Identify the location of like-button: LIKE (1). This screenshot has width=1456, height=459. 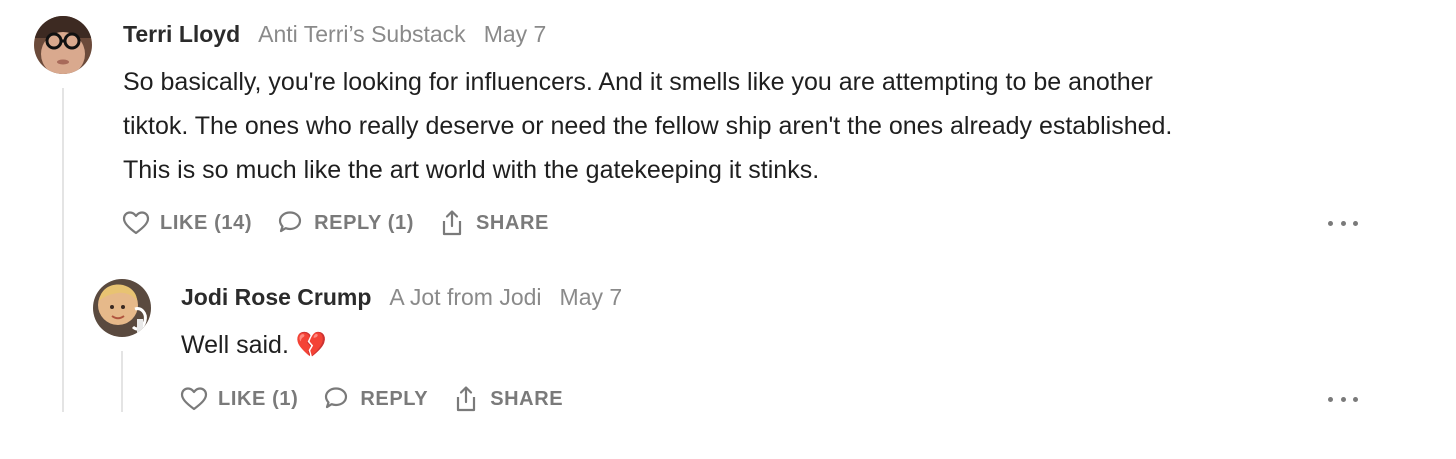
(239, 399).